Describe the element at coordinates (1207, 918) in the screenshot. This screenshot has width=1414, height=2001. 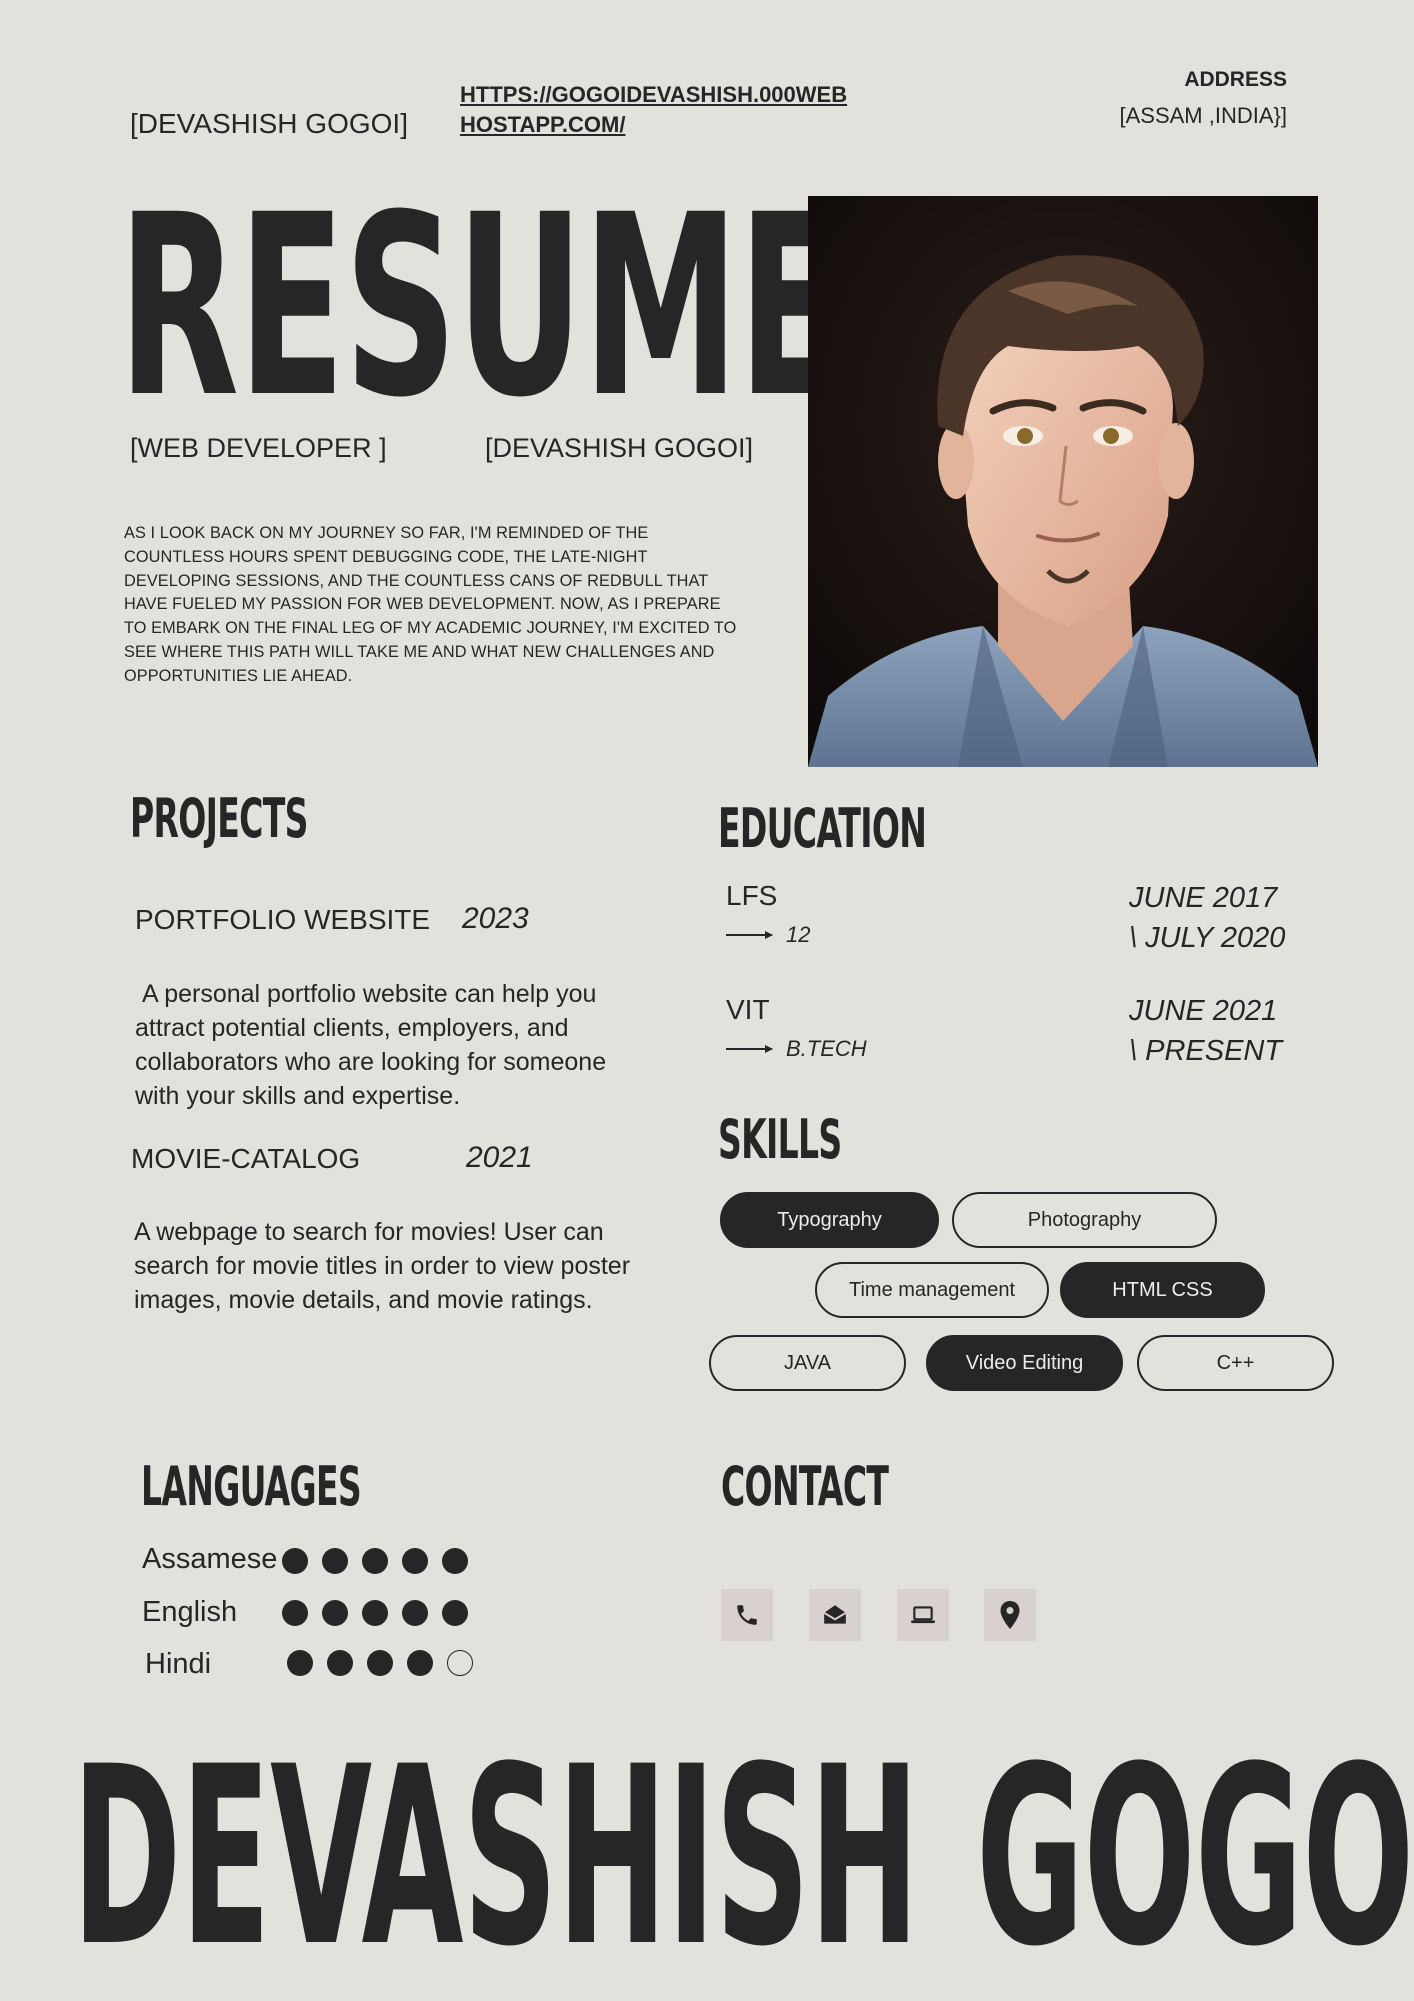
I see `education-date: JUNE 2017 \ JULY 2020` at that location.